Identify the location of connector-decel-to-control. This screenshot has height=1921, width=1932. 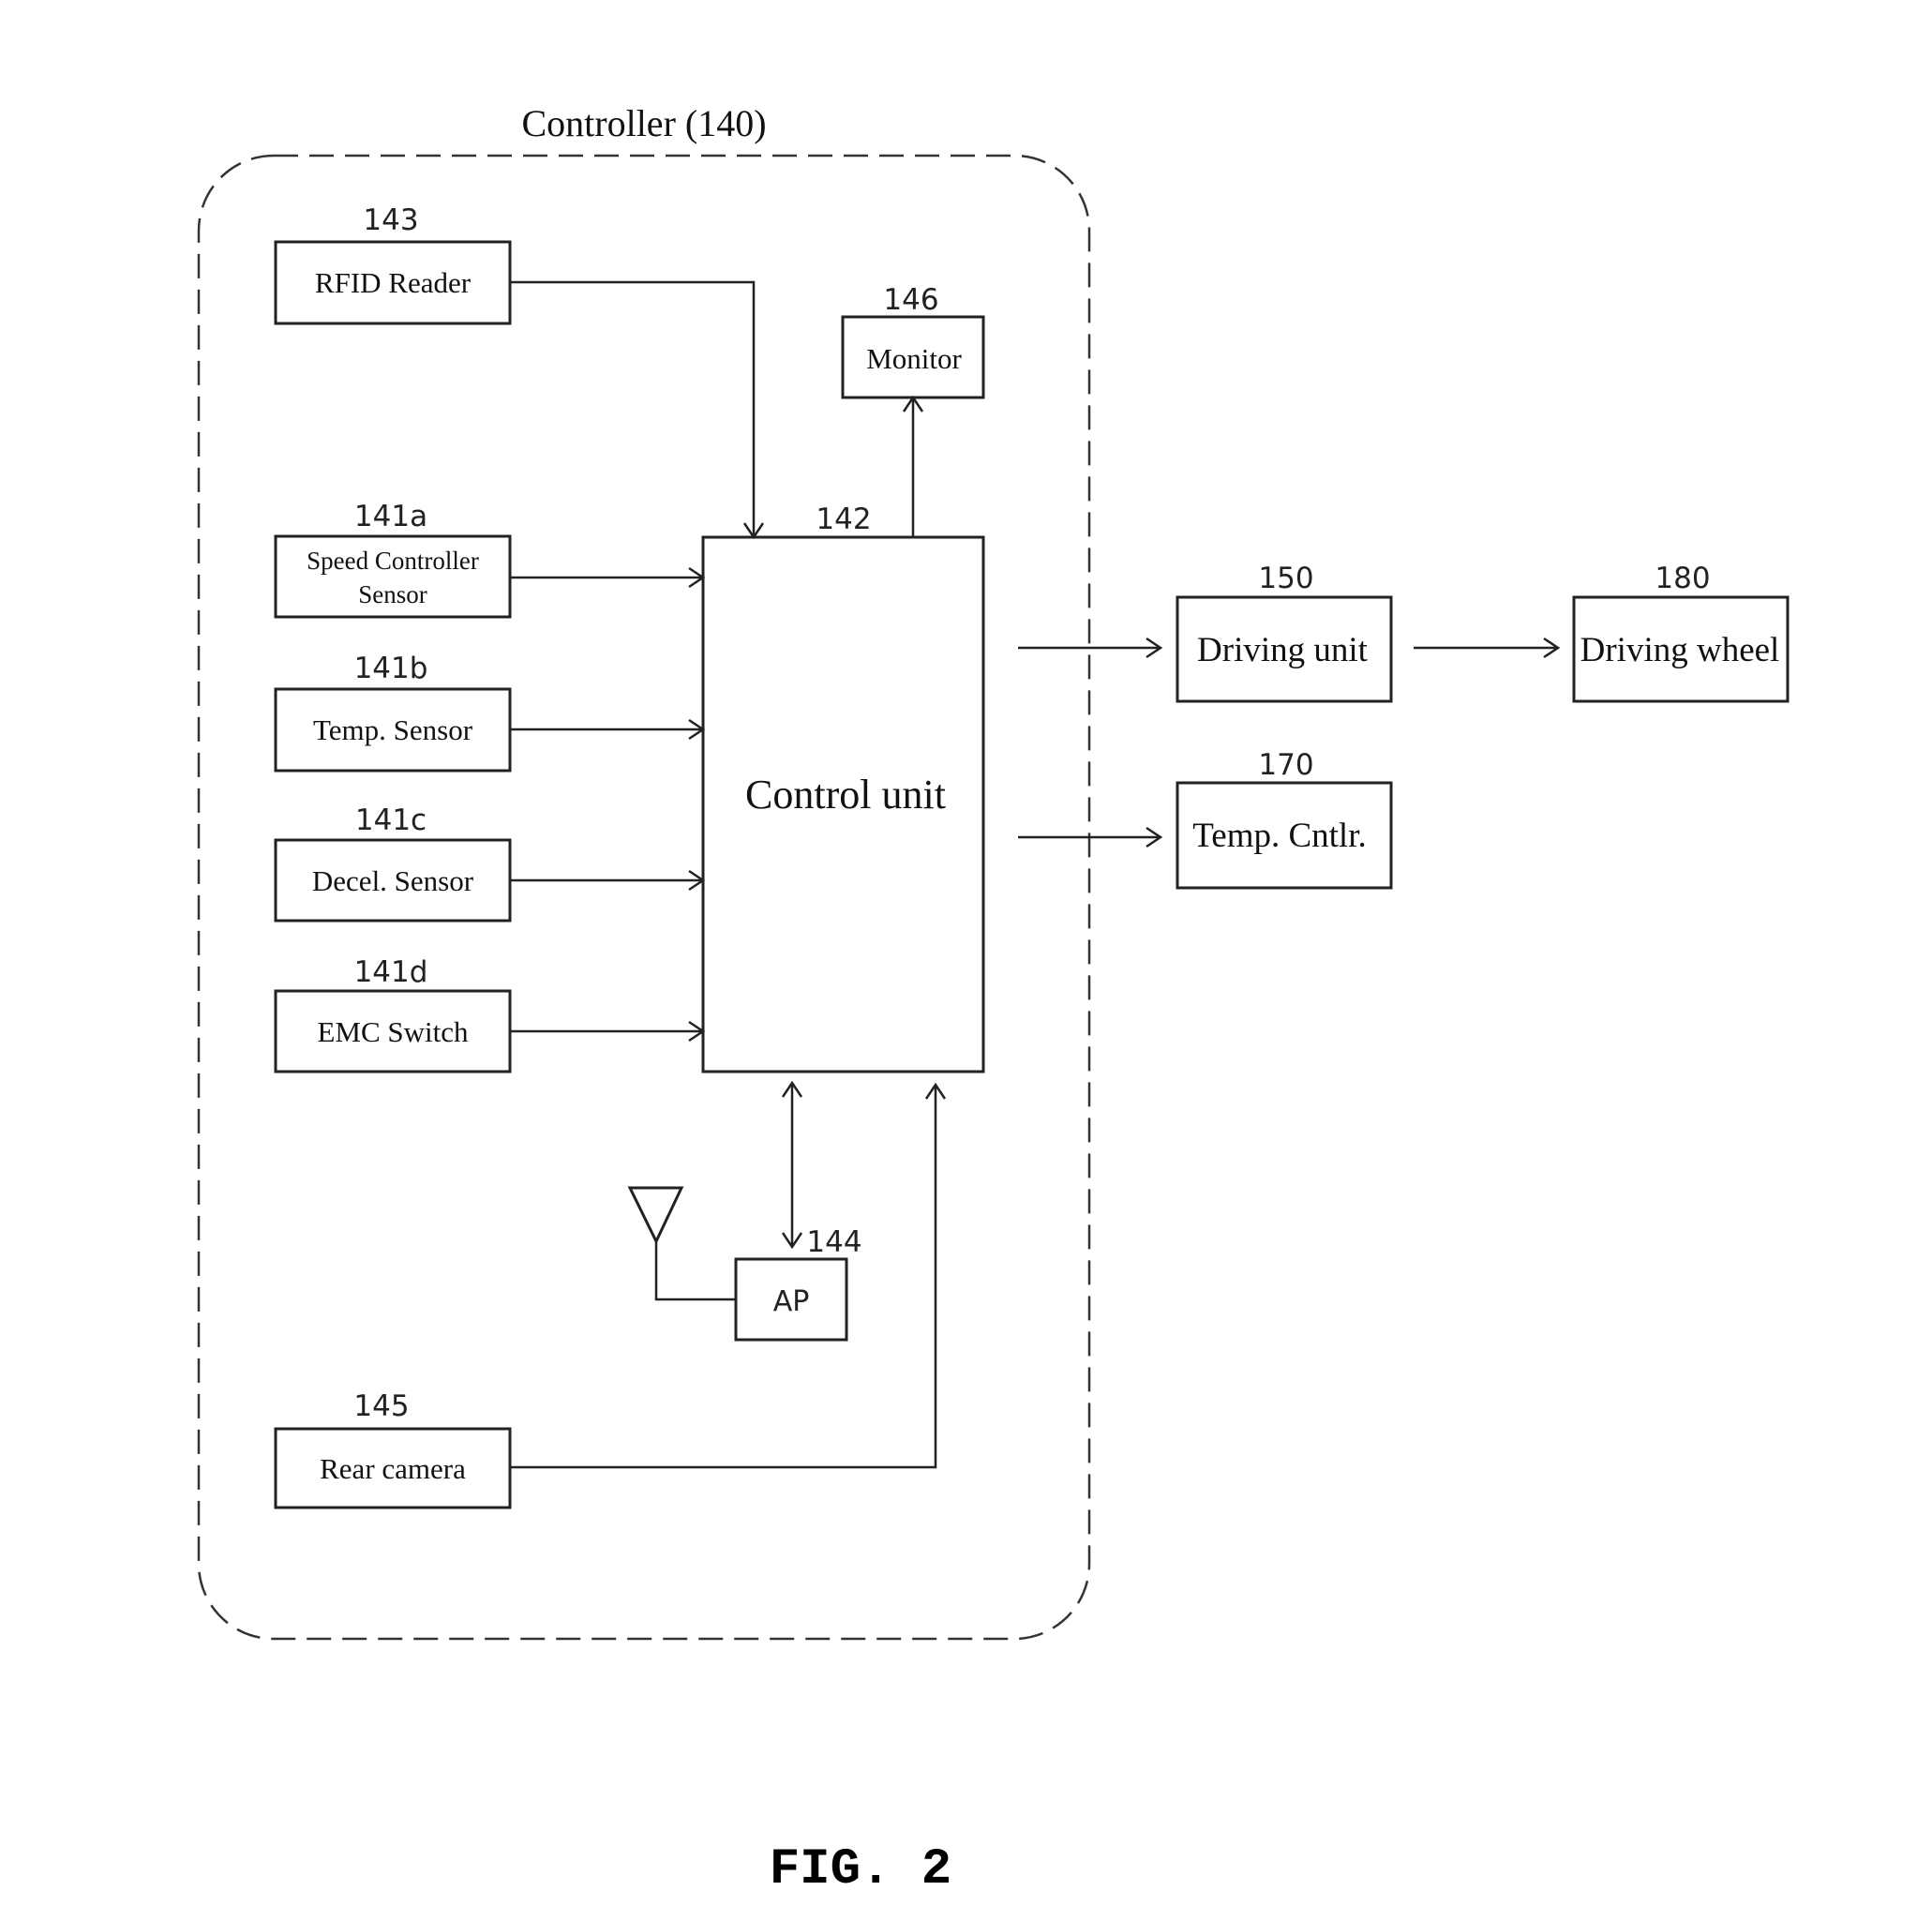
(608, 880).